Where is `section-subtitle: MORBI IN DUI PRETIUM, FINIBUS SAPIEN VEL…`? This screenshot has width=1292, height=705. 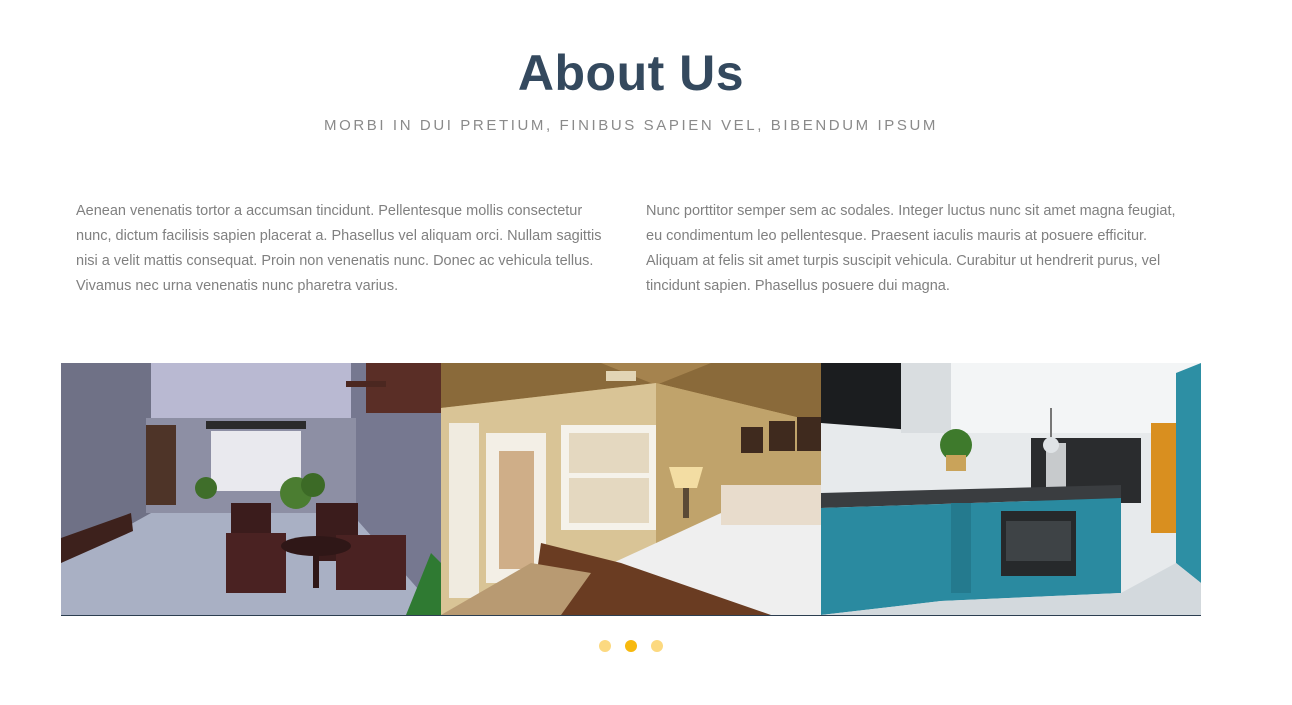
section-subtitle: MORBI IN DUI PRETIUM, FINIBUS SAPIEN VEL… is located at coordinates (631, 125).